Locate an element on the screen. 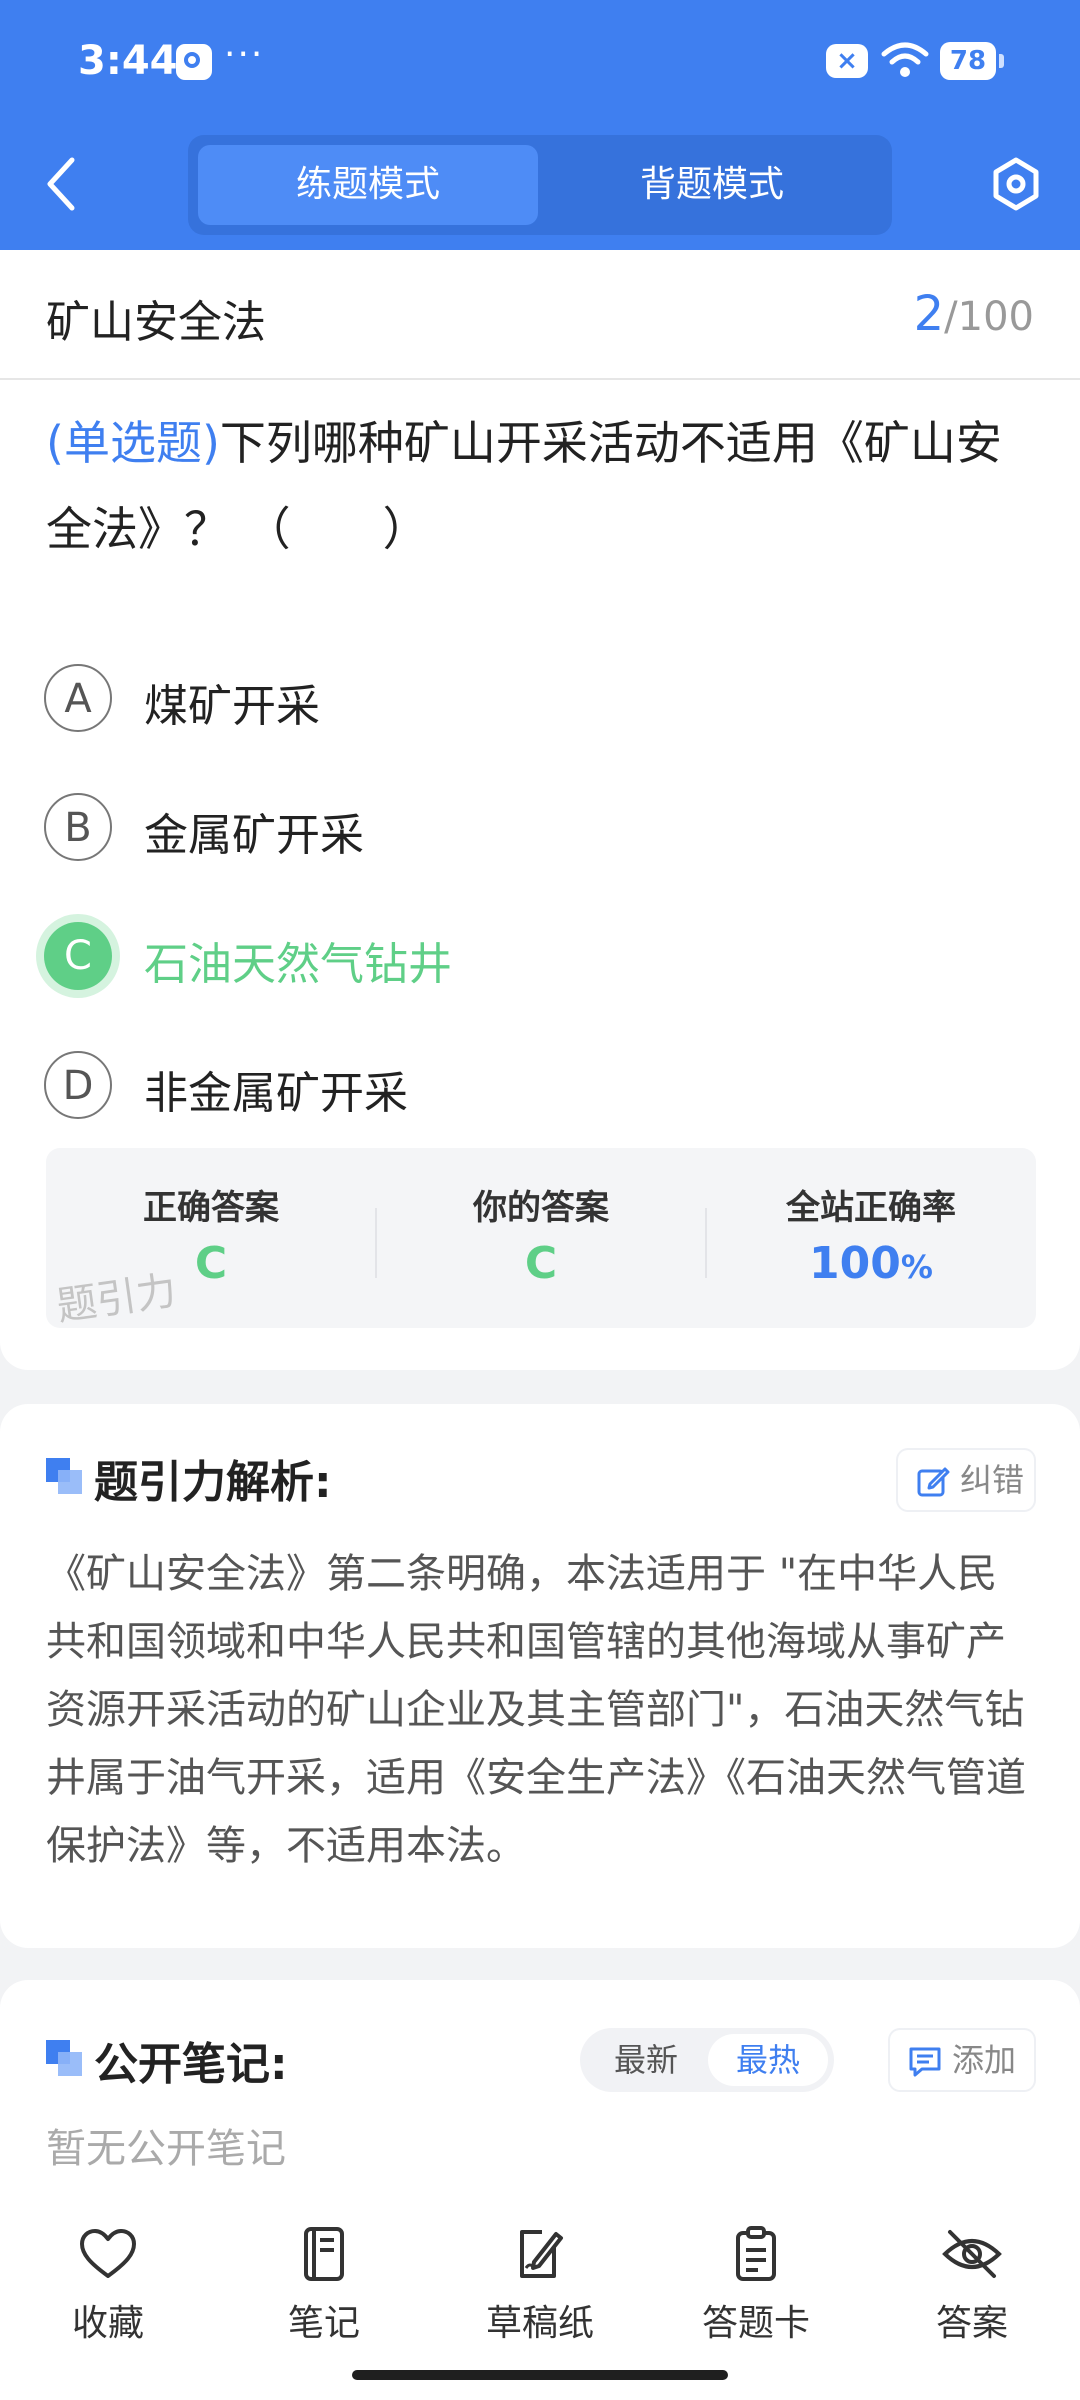  report-error-button: 纠错 is located at coordinates (966, 1480).